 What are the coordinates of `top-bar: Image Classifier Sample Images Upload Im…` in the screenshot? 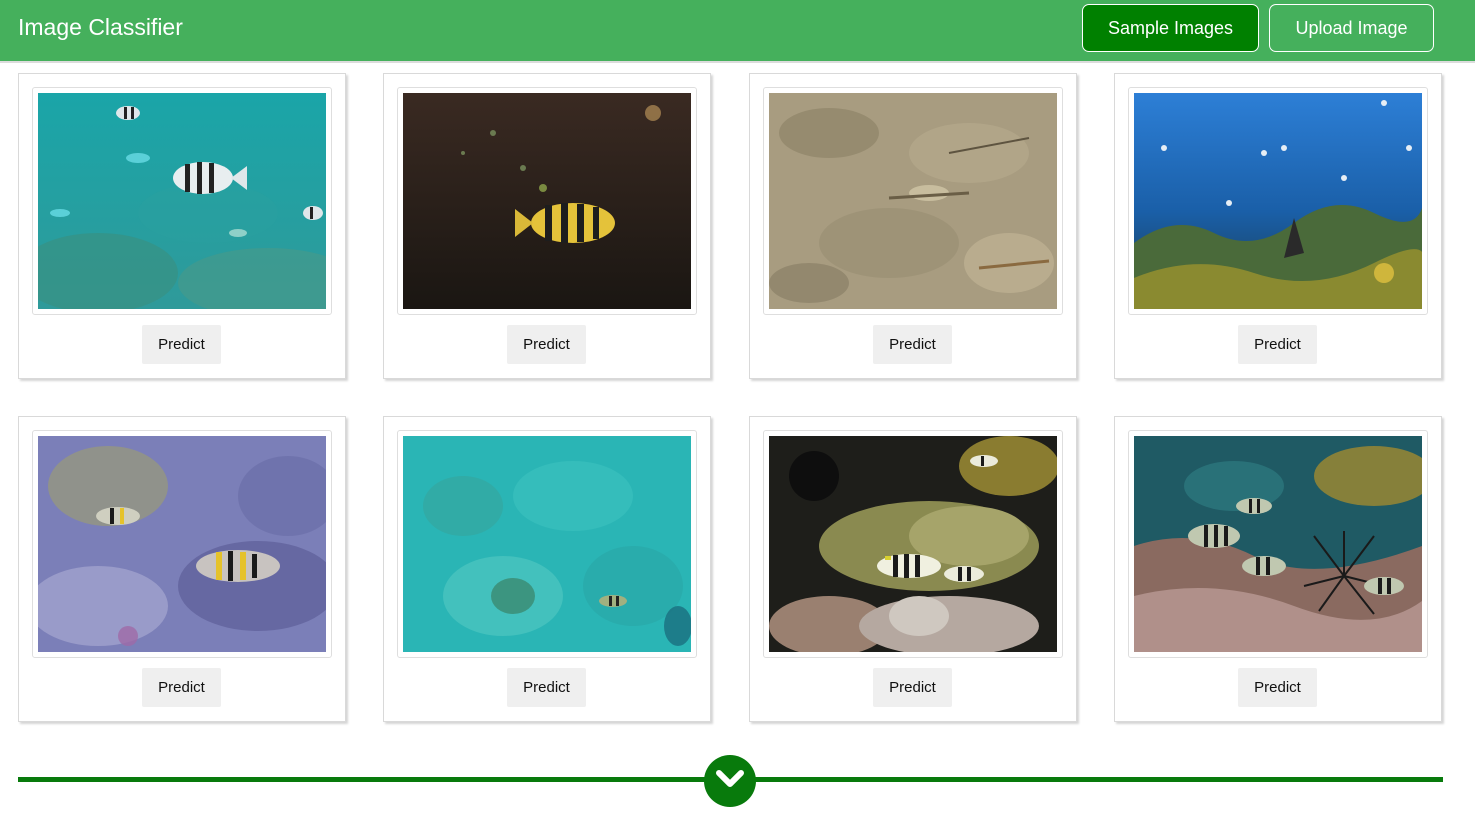 It's located at (737, 31).